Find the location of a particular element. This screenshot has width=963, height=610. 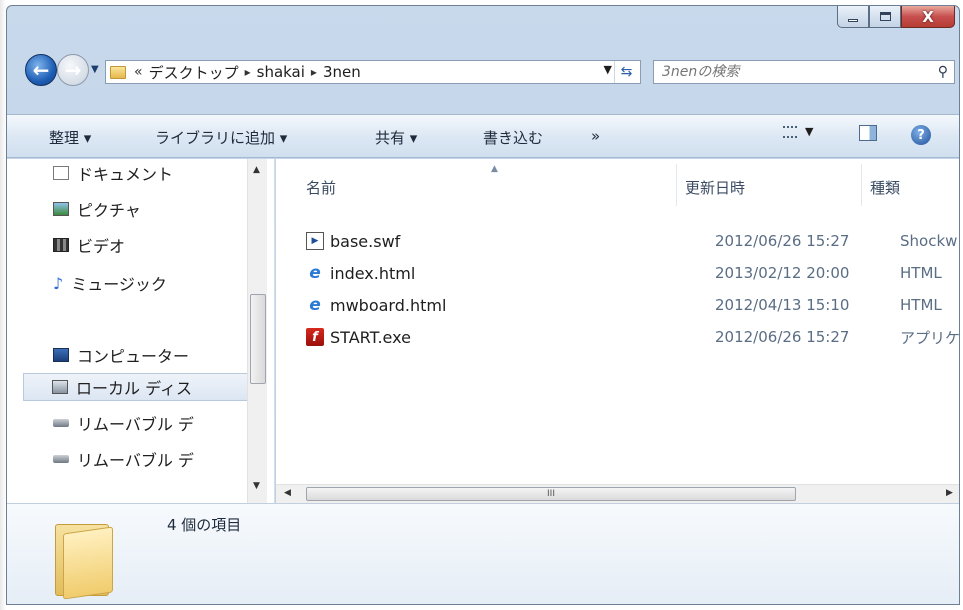

address-dropdown-icon: ▼ is located at coordinates (608, 69).